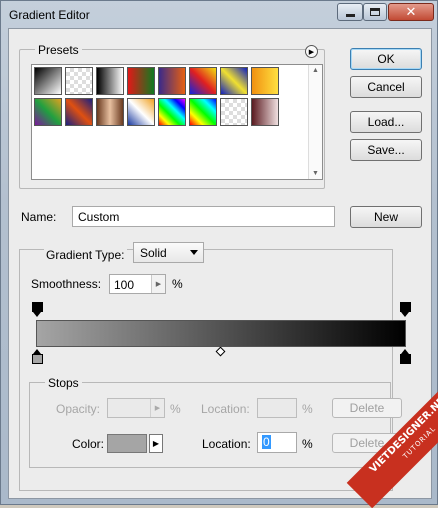  I want to click on opacity-arrow-icon: ▶, so click(157, 408).